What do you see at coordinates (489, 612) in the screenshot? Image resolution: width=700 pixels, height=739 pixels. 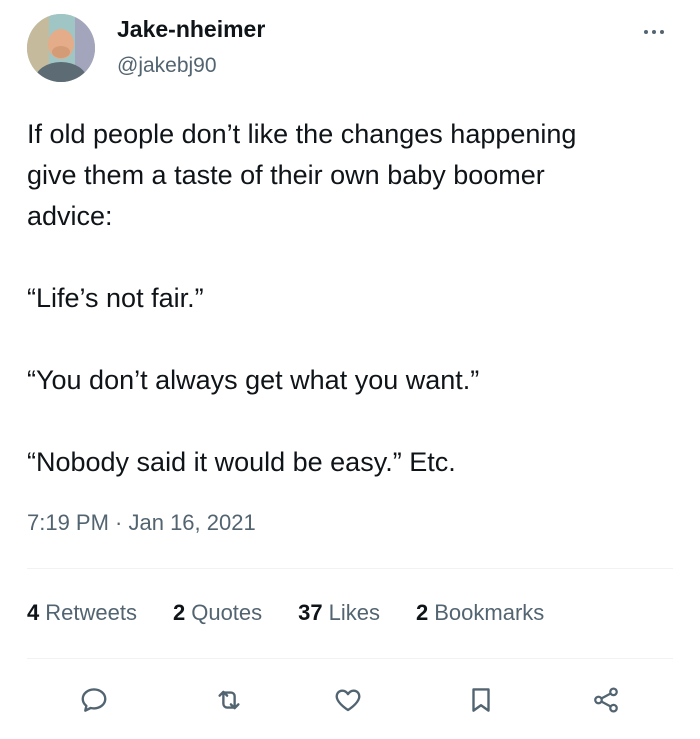 I see `bookmarks-label: Bookmarks` at bounding box center [489, 612].